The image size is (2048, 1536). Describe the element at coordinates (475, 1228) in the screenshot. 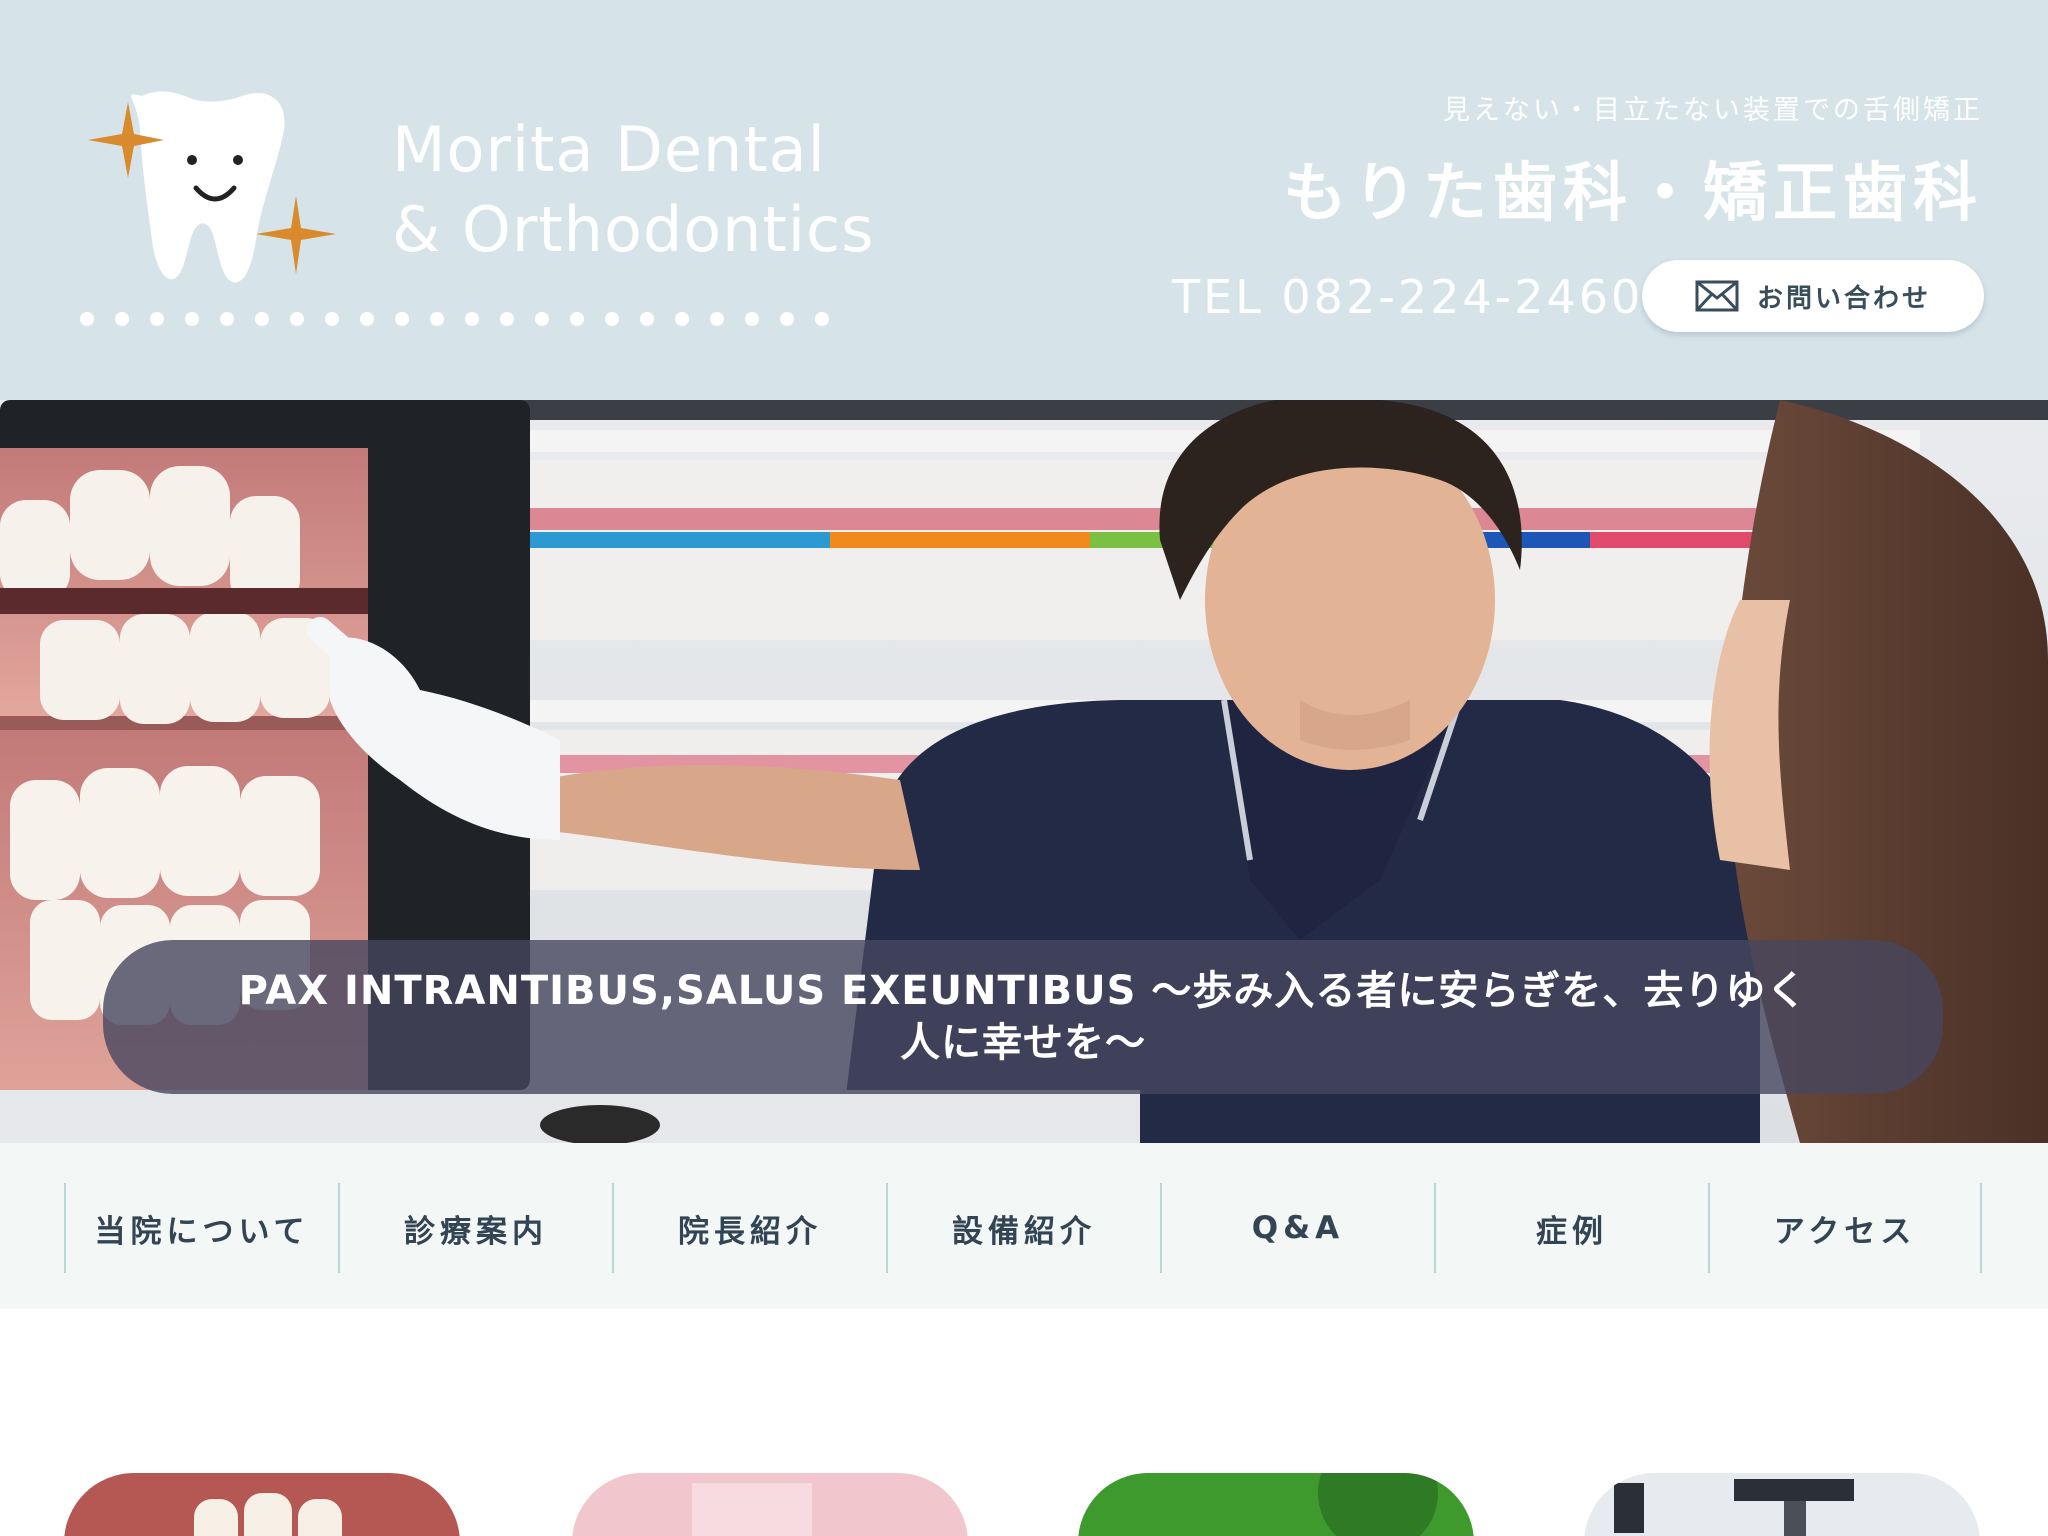

I see `nav-item-treatment: 診療案内` at that location.